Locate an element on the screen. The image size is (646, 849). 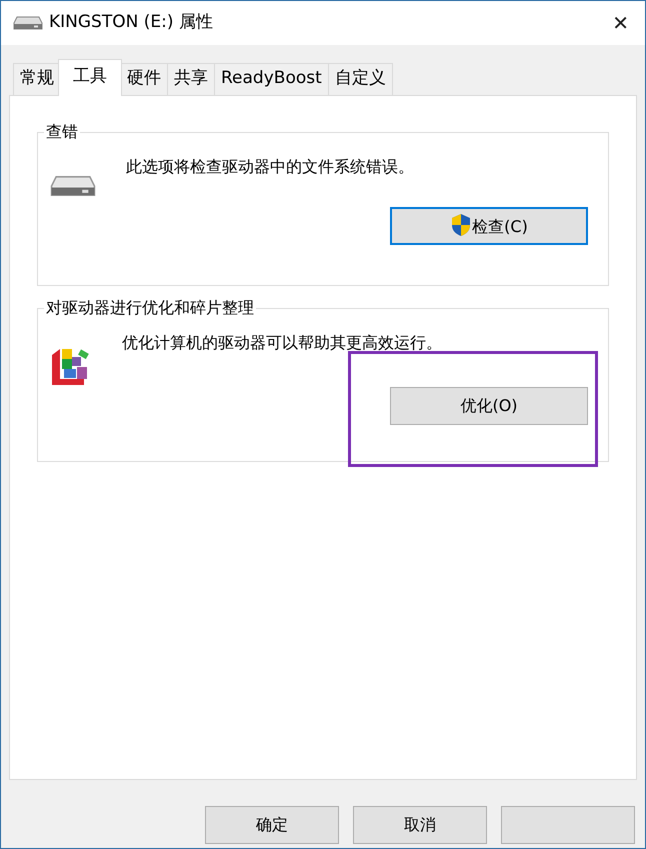
description-text: 优化计算机的驱动器可以帮助其更高效运行。 is located at coordinates (282, 343).